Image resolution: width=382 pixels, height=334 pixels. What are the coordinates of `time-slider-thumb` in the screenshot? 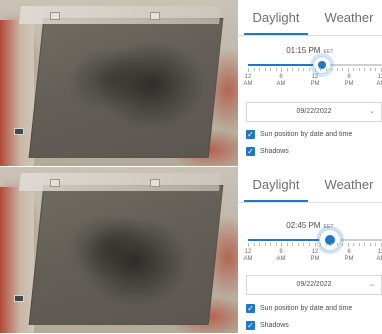 It's located at (330, 240).